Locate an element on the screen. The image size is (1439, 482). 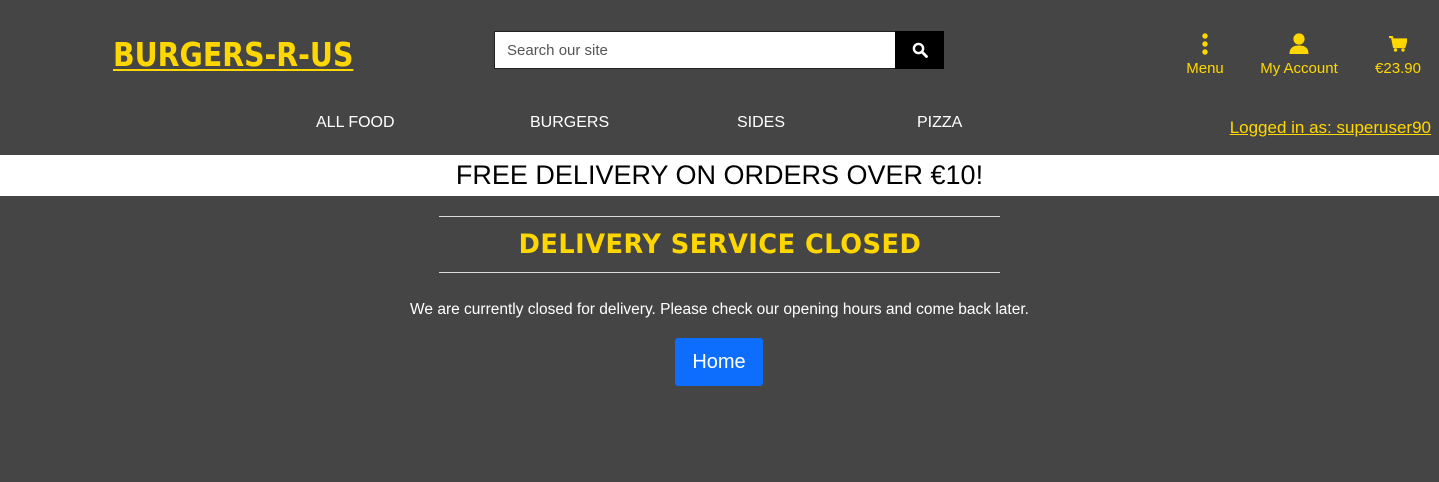
search-form is located at coordinates (719, 50).